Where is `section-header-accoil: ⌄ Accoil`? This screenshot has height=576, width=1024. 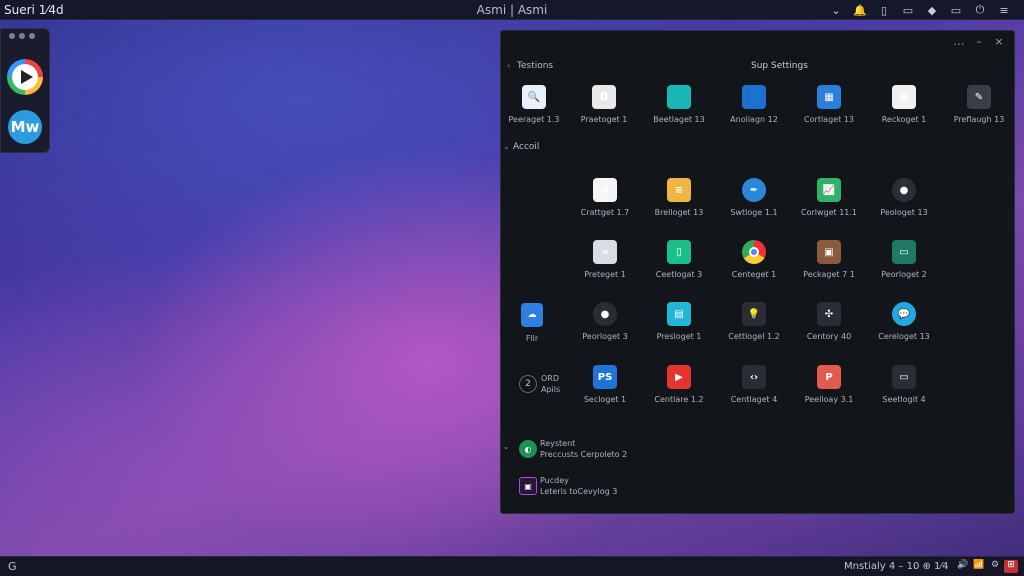
section-header-accoil: ⌄ Accoil is located at coordinates (521, 147).